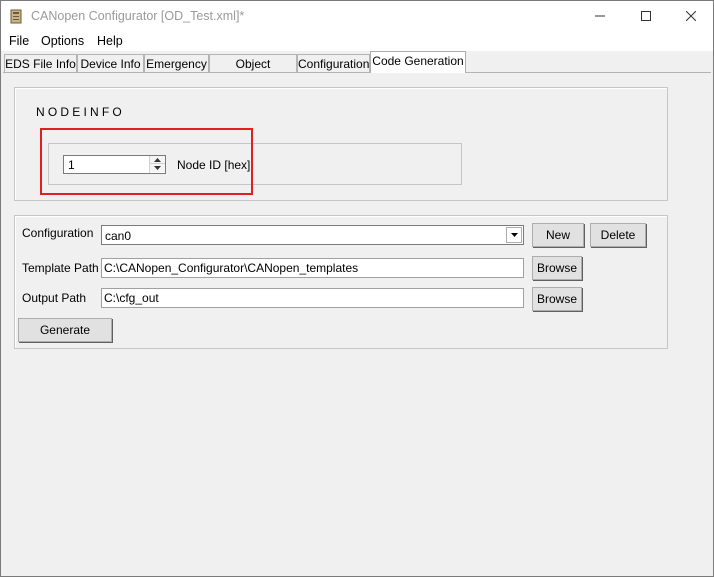 This screenshot has width=714, height=577. What do you see at coordinates (253, 69) in the screenshot?
I see `tab-object-directory: Object Directory` at bounding box center [253, 69].